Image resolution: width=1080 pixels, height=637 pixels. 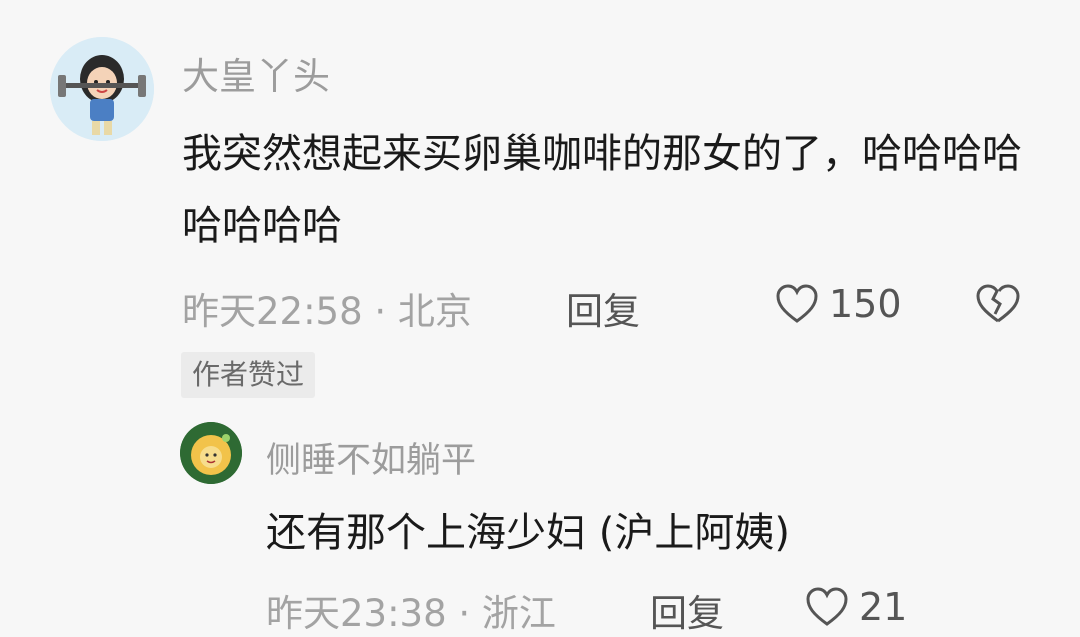 What do you see at coordinates (528, 533) in the screenshot?
I see `reply-text: 还有那个上海少妇 (沪上阿姨)` at bounding box center [528, 533].